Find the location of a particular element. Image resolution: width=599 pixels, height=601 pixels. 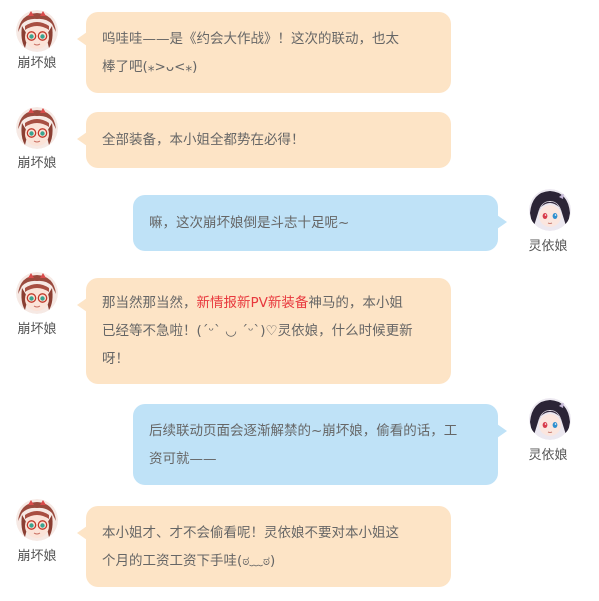

message-text-line: 后续联动页面会逐渐解禁的~崩坏娘，偷看的话，工 is located at coordinates (303, 430).